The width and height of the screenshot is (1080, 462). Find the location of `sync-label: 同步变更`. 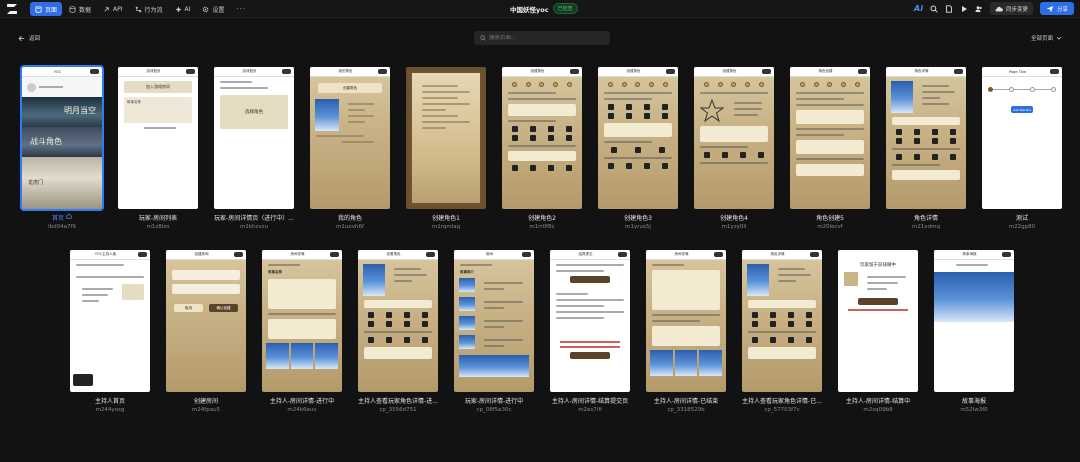

sync-label: 同步变更 is located at coordinates (1016, 9).